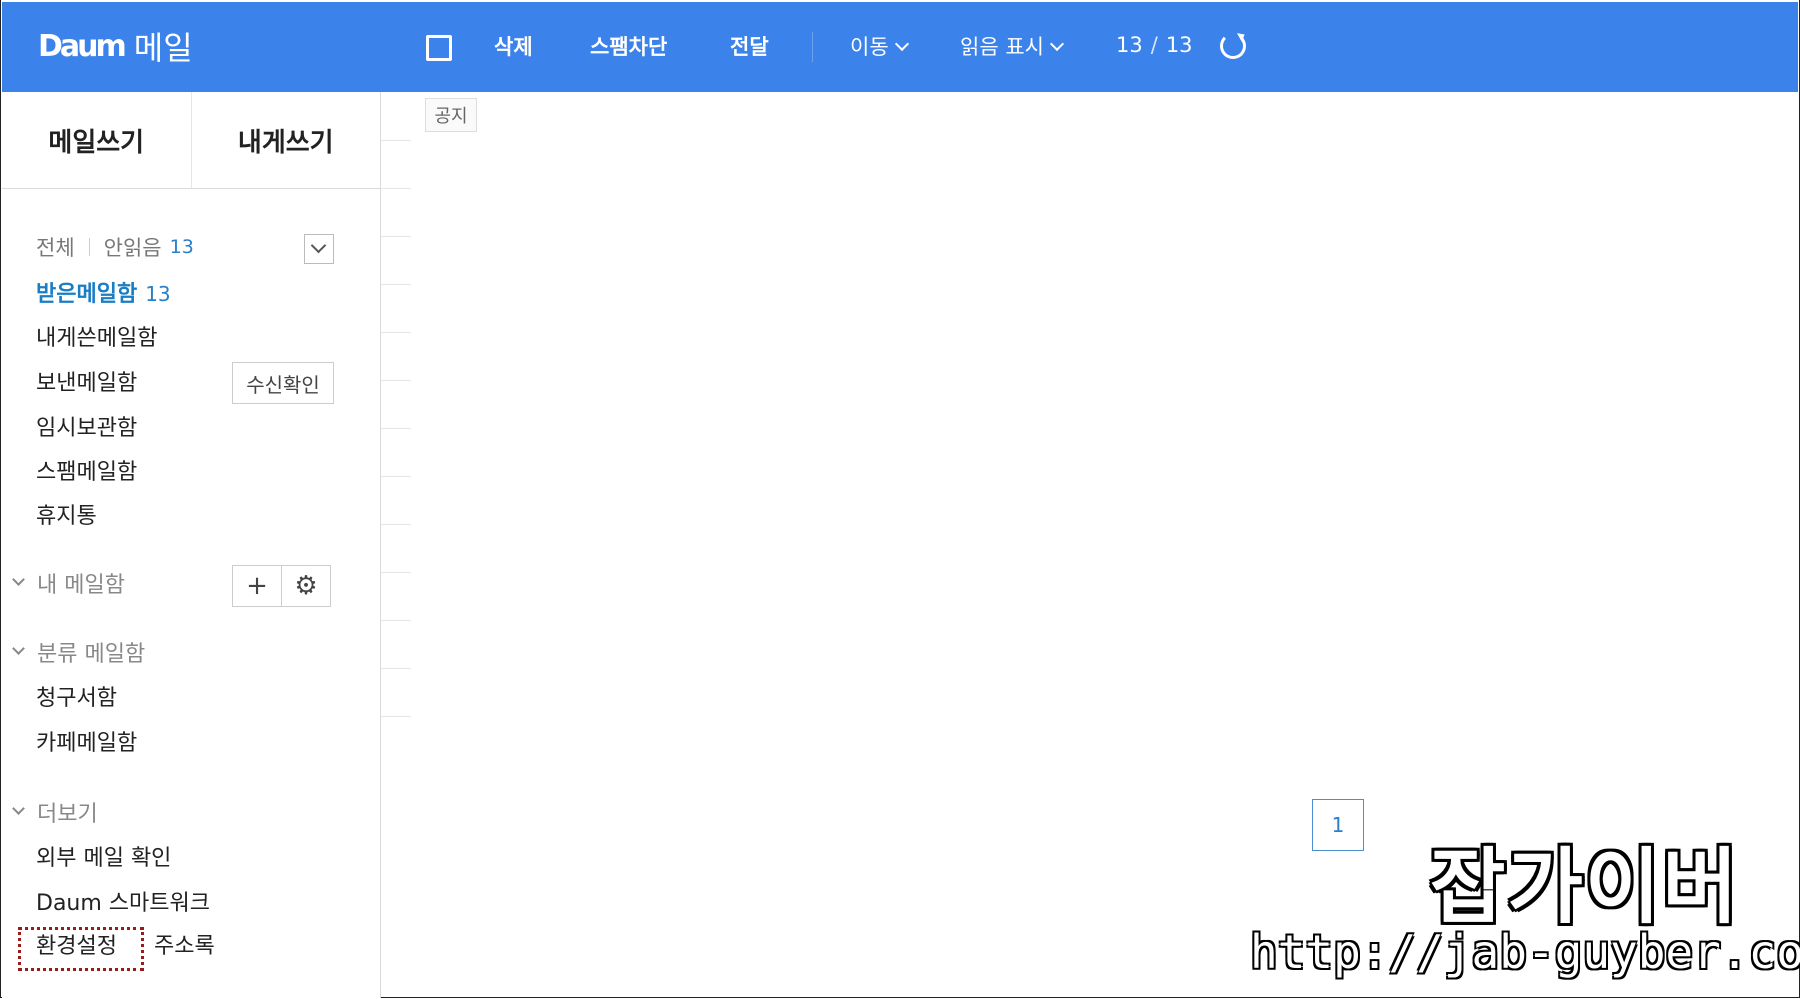 The width and height of the screenshot is (1800, 999). Describe the element at coordinates (451, 115) in the screenshot. I see `notice-tag: 공지` at that location.